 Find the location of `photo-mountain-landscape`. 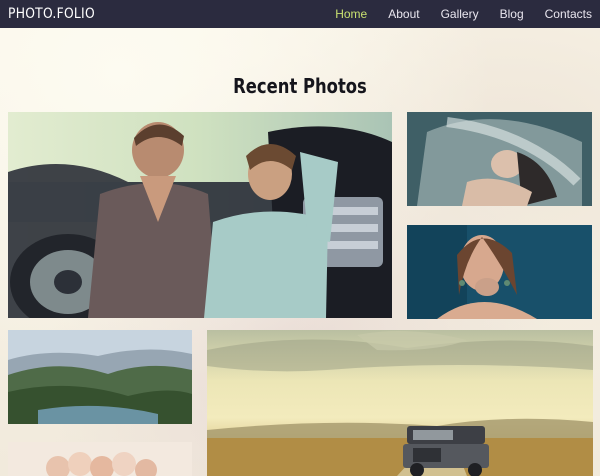

photo-mountain-landscape is located at coordinates (100, 377).